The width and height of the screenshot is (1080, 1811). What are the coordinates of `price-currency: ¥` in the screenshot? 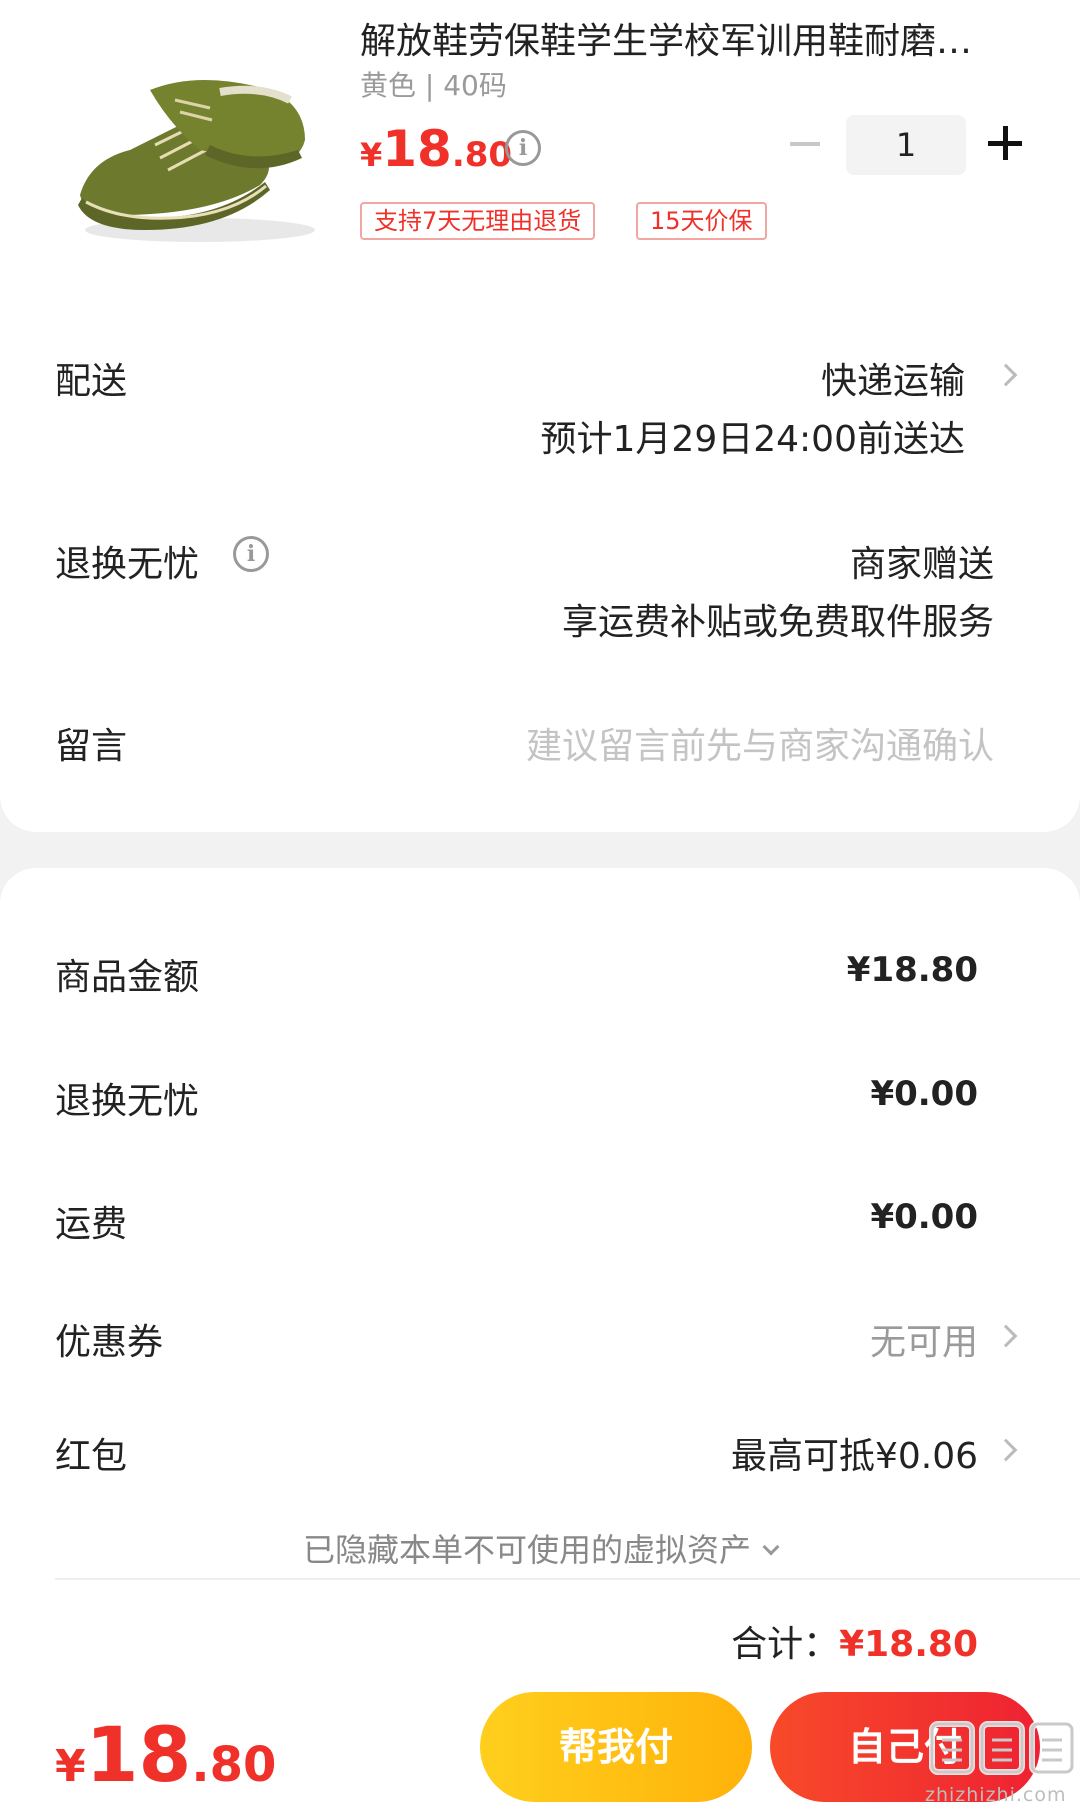 It's located at (371, 155).